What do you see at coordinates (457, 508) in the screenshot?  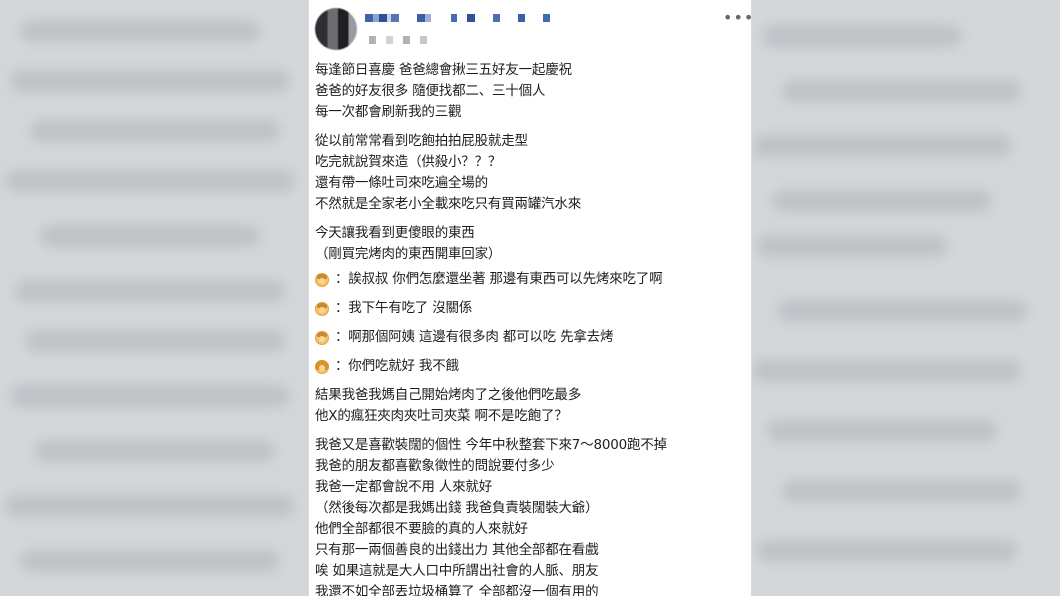 I see `text-line: （然後每次都是我媽出錢 我爸負責裝闊裝大爺）` at bounding box center [457, 508].